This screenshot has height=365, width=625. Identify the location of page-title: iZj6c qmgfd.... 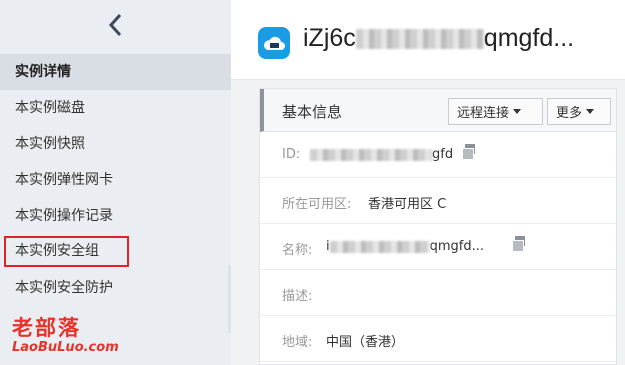
(438, 38).